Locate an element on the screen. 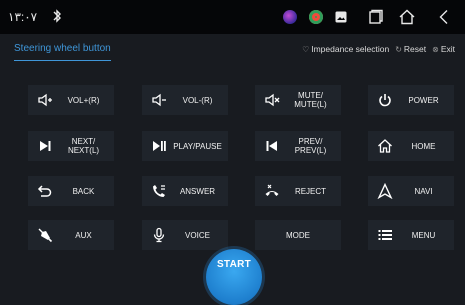 The height and width of the screenshot is (305, 465). menu-label: MENU is located at coordinates (423, 235).